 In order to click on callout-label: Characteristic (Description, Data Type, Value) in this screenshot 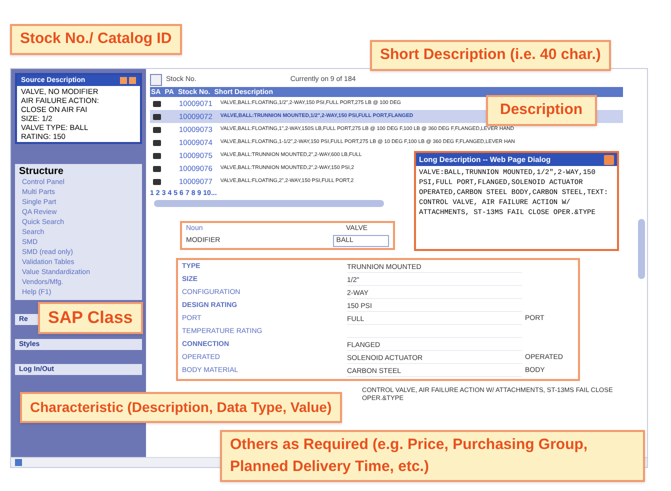, I will do `click(181, 407)`.